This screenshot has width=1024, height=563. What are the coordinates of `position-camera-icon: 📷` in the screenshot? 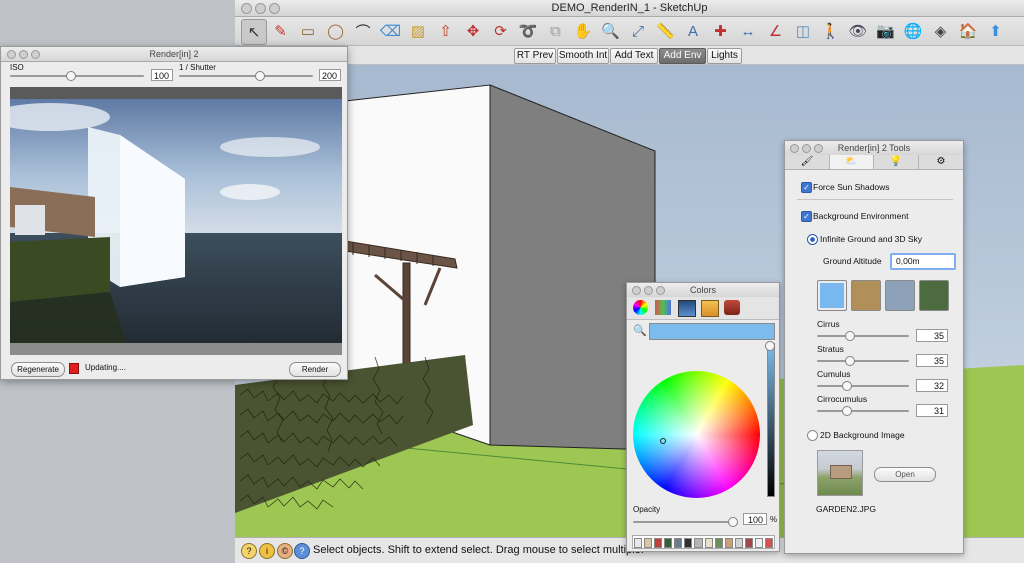 It's located at (886, 31).